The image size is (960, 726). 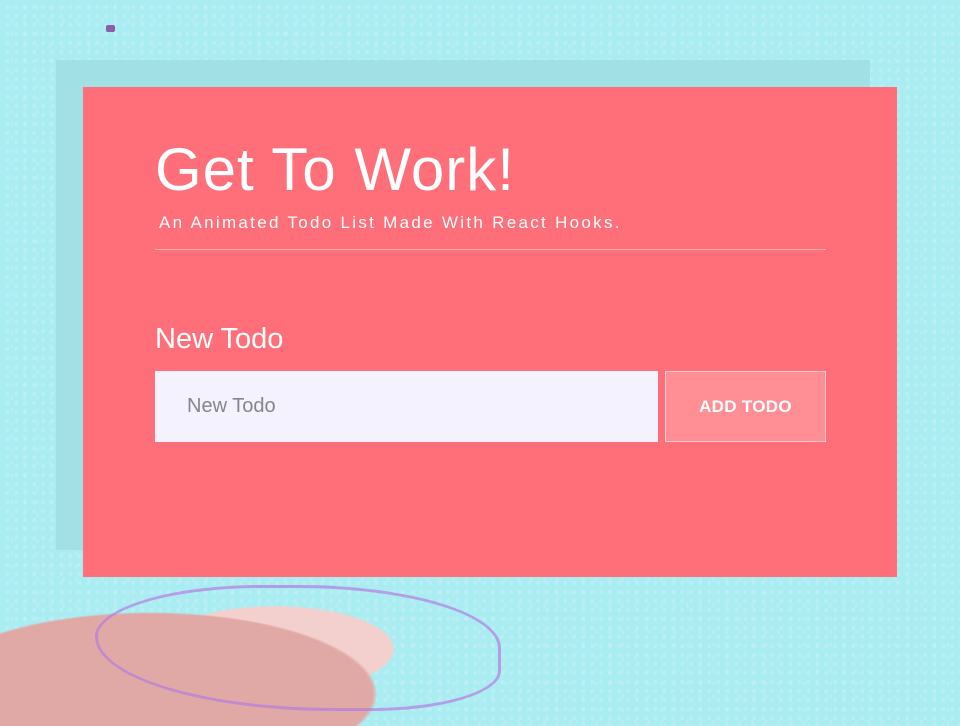 I want to click on new-todo-input, so click(x=406, y=406).